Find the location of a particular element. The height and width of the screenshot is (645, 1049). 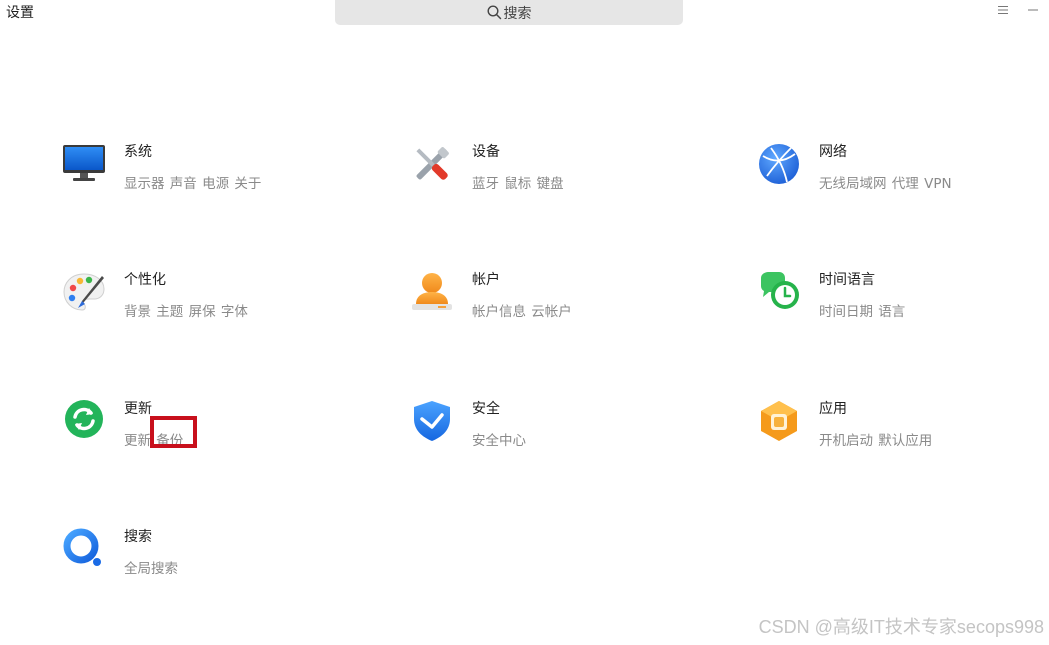

settings-item-title: 帐户 is located at coordinates (486, 280).